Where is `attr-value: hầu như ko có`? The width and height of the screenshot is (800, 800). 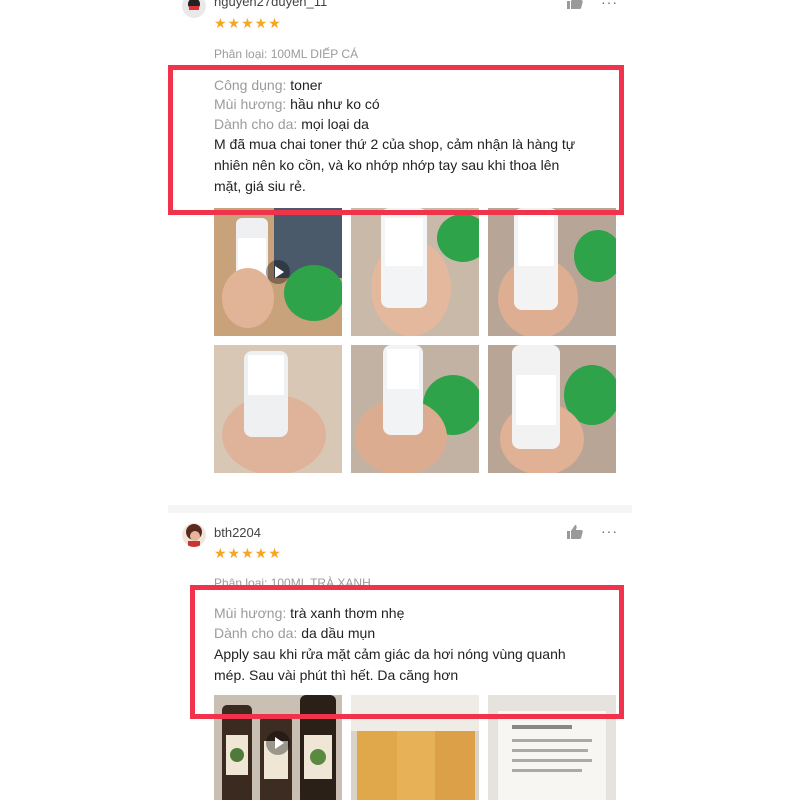
attr-value: hầu như ko có is located at coordinates (335, 104).